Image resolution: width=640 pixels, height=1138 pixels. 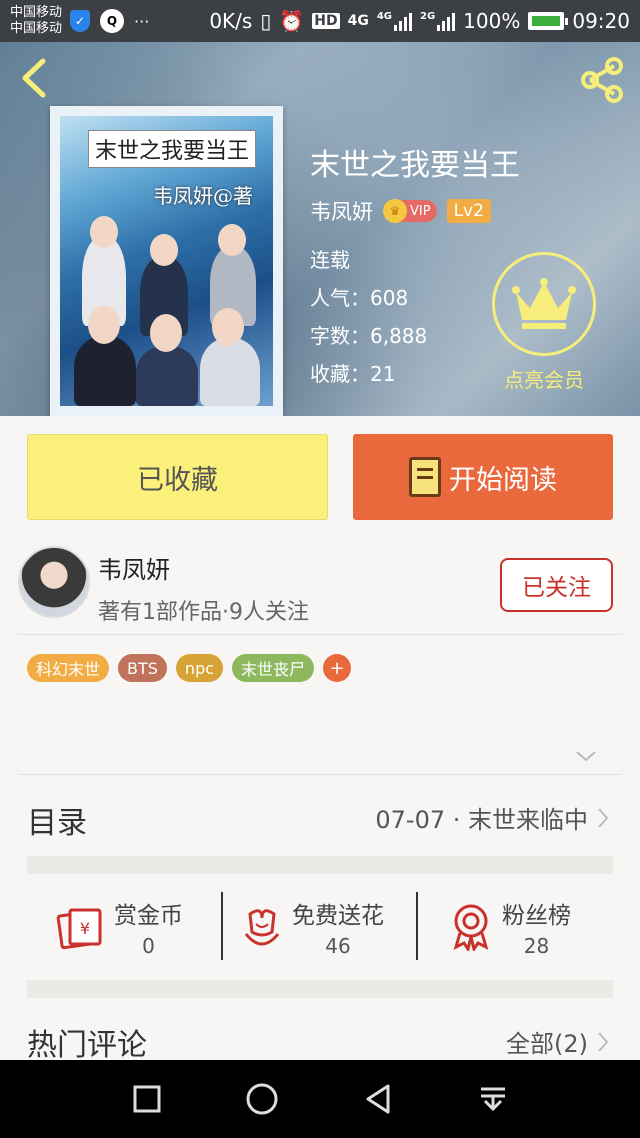 What do you see at coordinates (394, 21) in the screenshot?
I see `signal-1-icon: 4G` at bounding box center [394, 21].